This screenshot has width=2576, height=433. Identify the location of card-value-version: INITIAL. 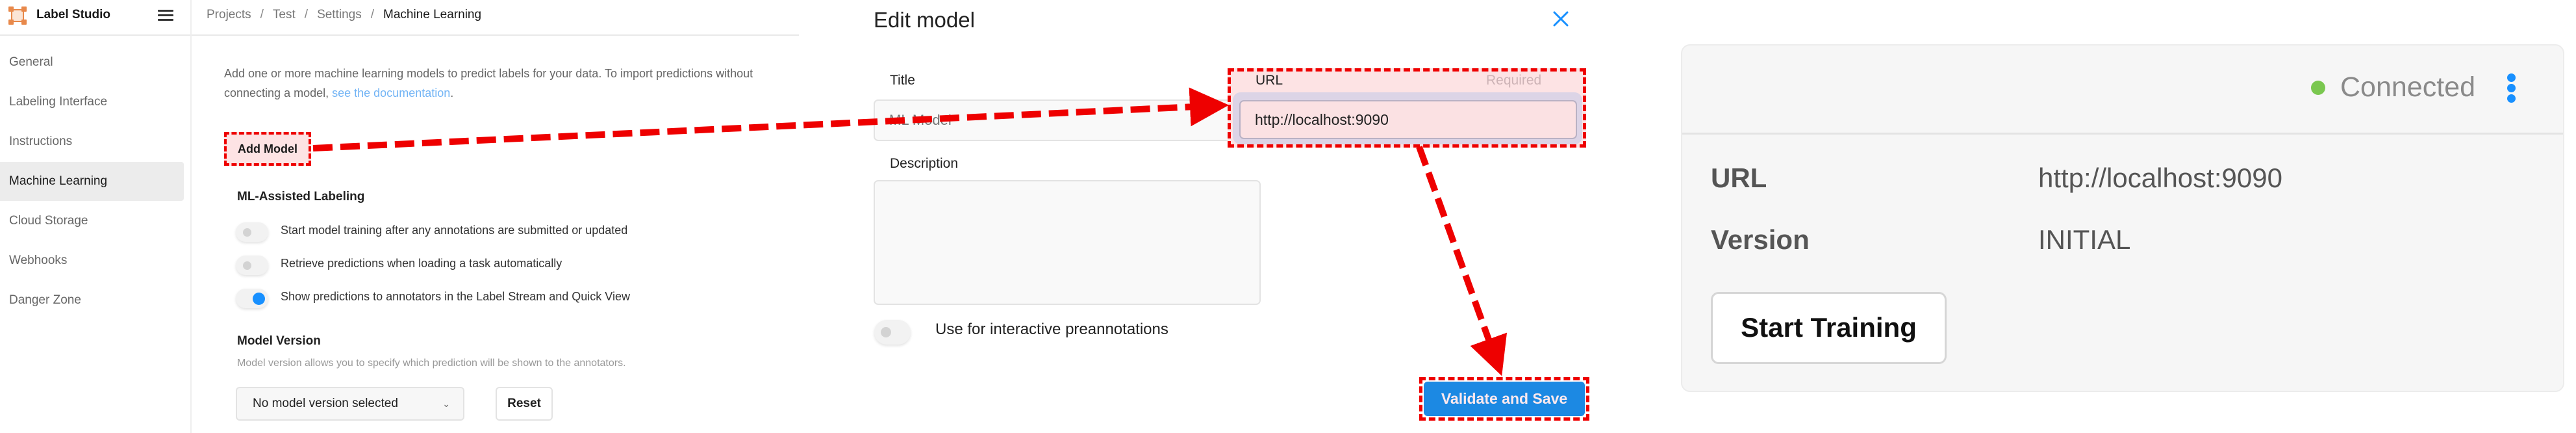
(2084, 239).